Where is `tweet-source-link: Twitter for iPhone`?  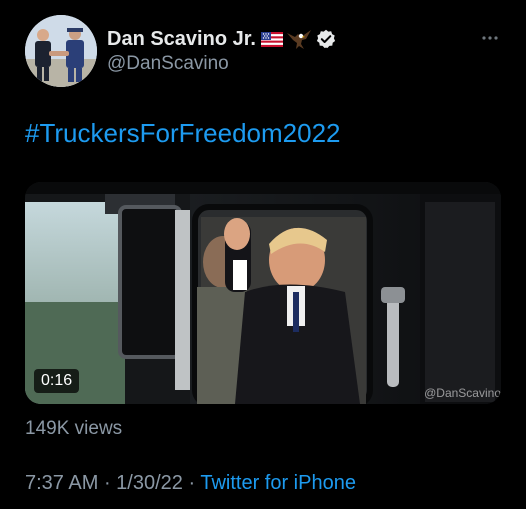 tweet-source-link: Twitter for iPhone is located at coordinates (278, 483).